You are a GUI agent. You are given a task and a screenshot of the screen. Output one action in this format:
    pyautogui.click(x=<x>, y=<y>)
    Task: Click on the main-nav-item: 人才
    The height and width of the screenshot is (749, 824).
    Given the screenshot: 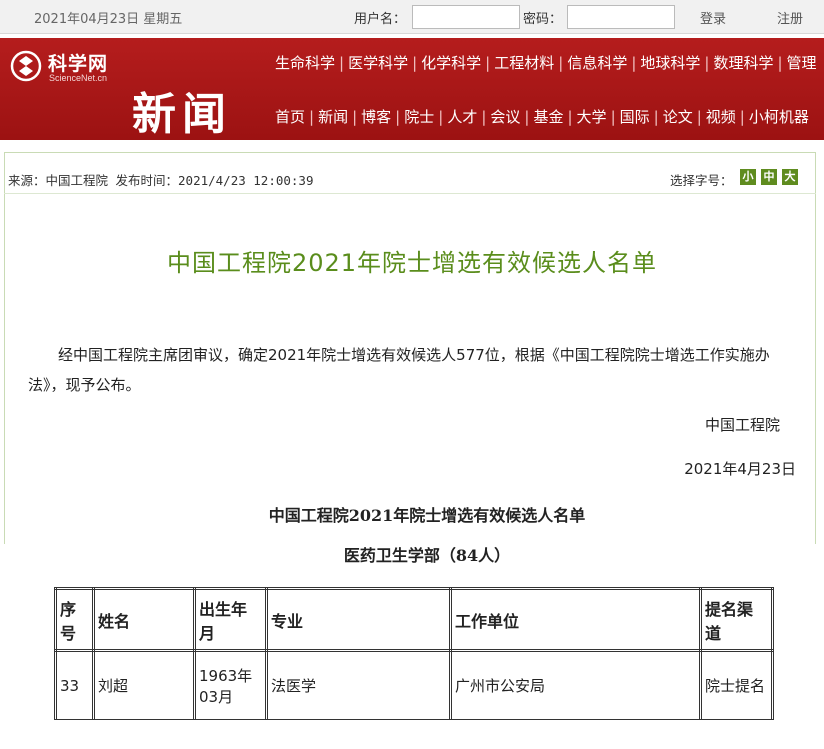 What is the action you would take?
    pyautogui.click(x=462, y=117)
    